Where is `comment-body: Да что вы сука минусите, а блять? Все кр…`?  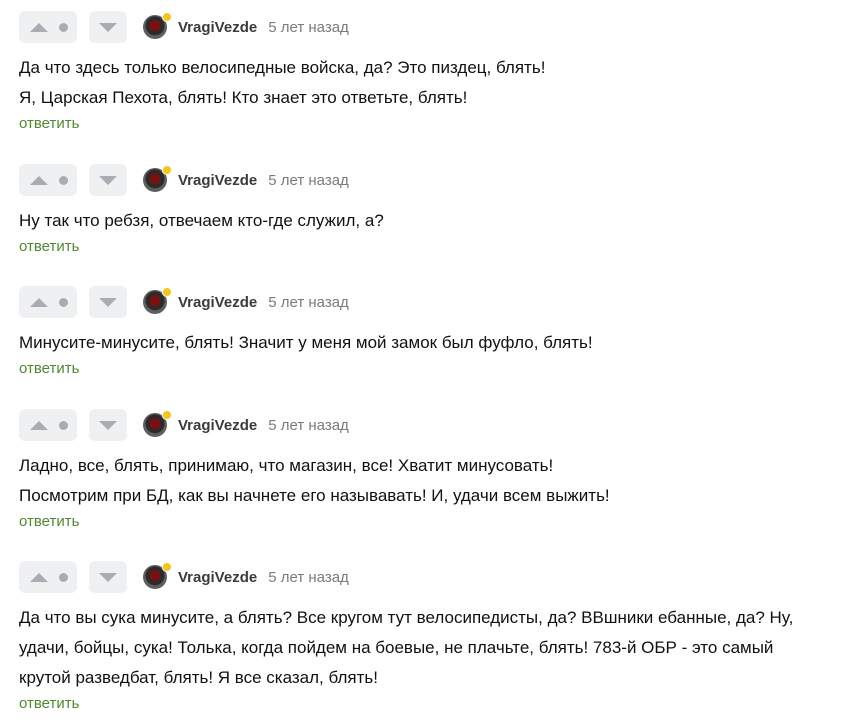 comment-body: Да что вы сука минусите, а блять? Все кр… is located at coordinates (429, 648).